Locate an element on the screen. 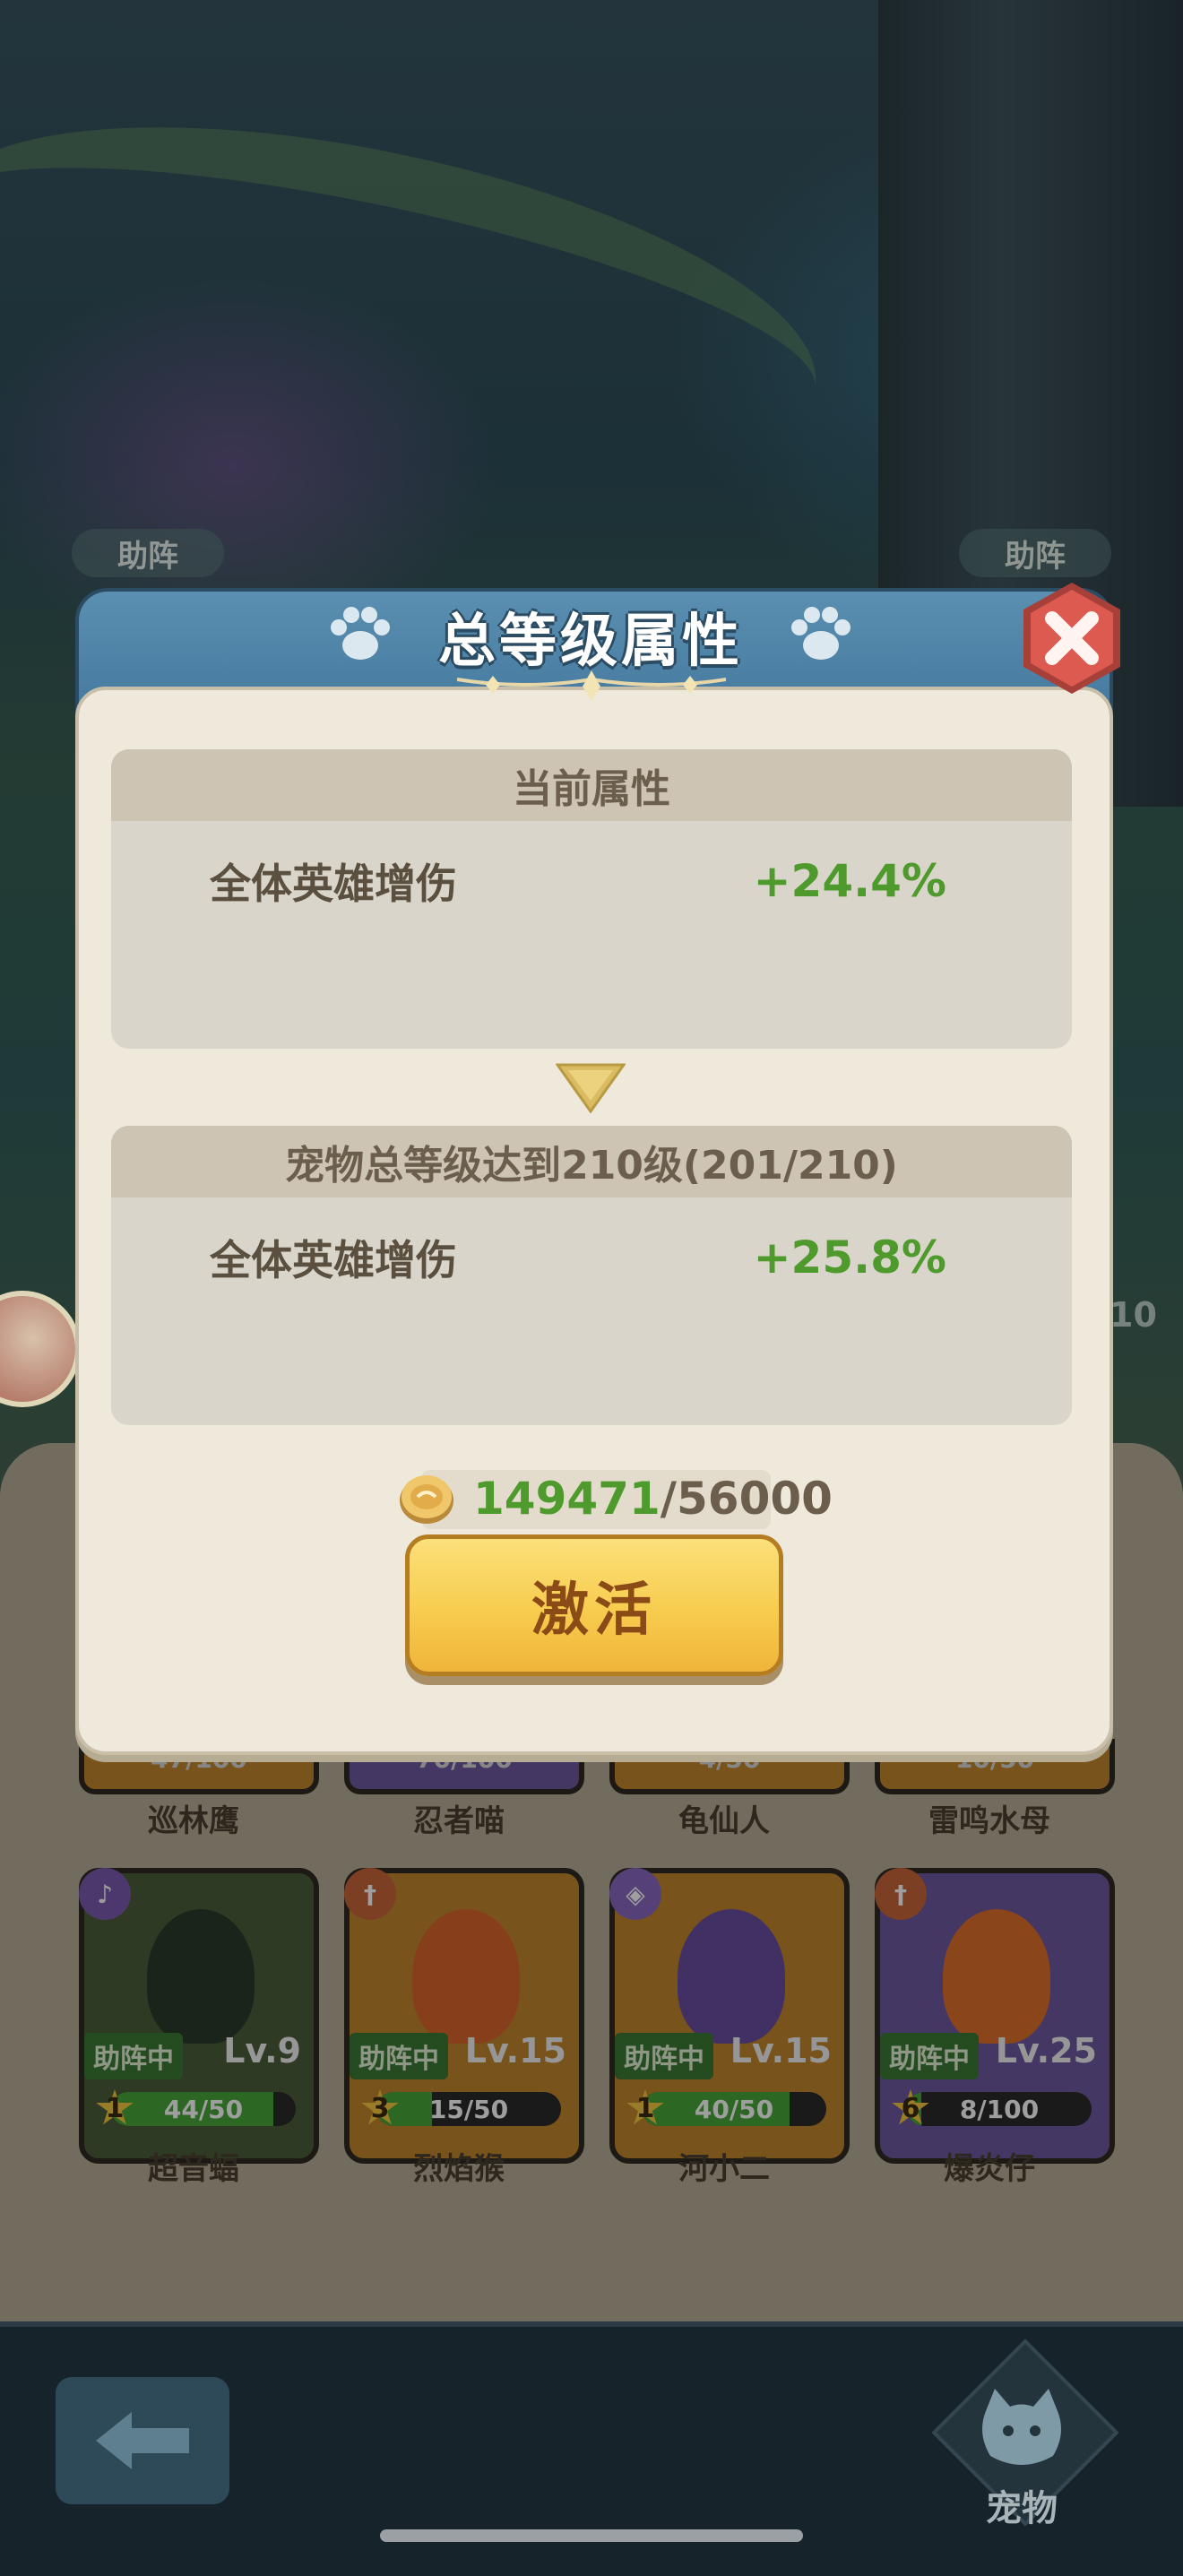  back-arrow-icon is located at coordinates (142, 2440).